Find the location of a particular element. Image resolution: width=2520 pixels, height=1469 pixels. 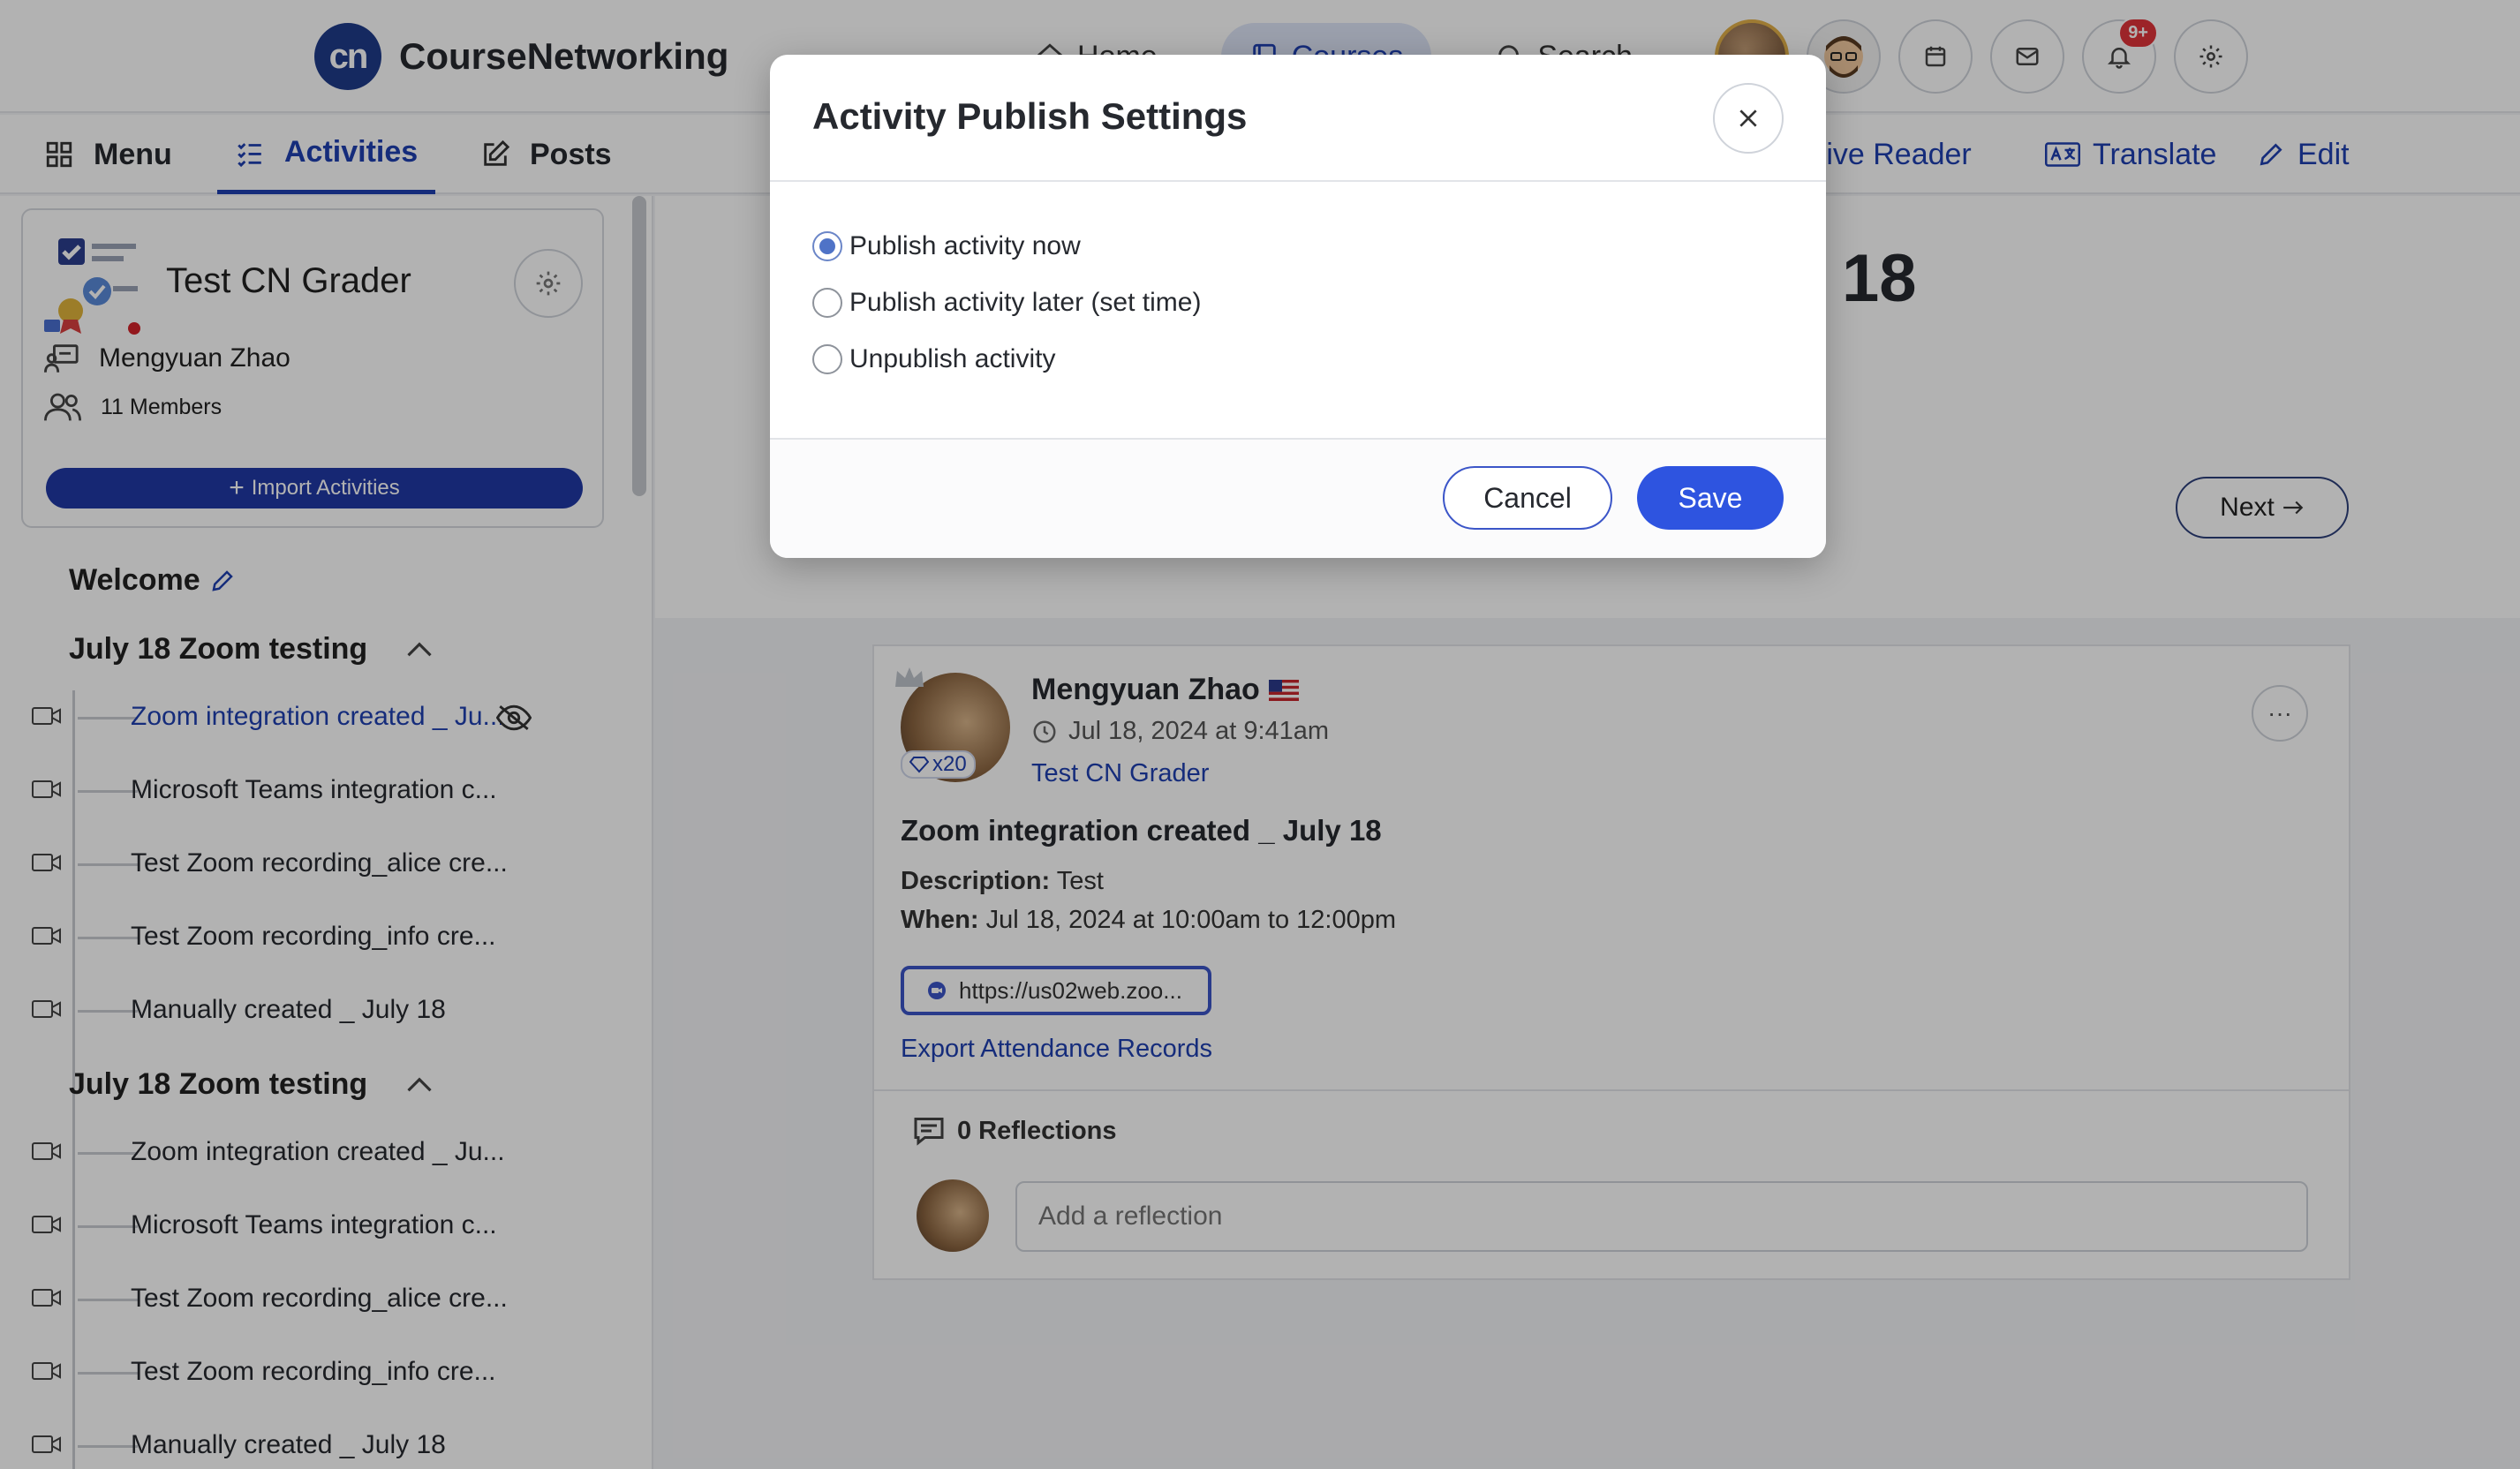

unpublish-label: Unpublish activity is located at coordinates (953, 358).